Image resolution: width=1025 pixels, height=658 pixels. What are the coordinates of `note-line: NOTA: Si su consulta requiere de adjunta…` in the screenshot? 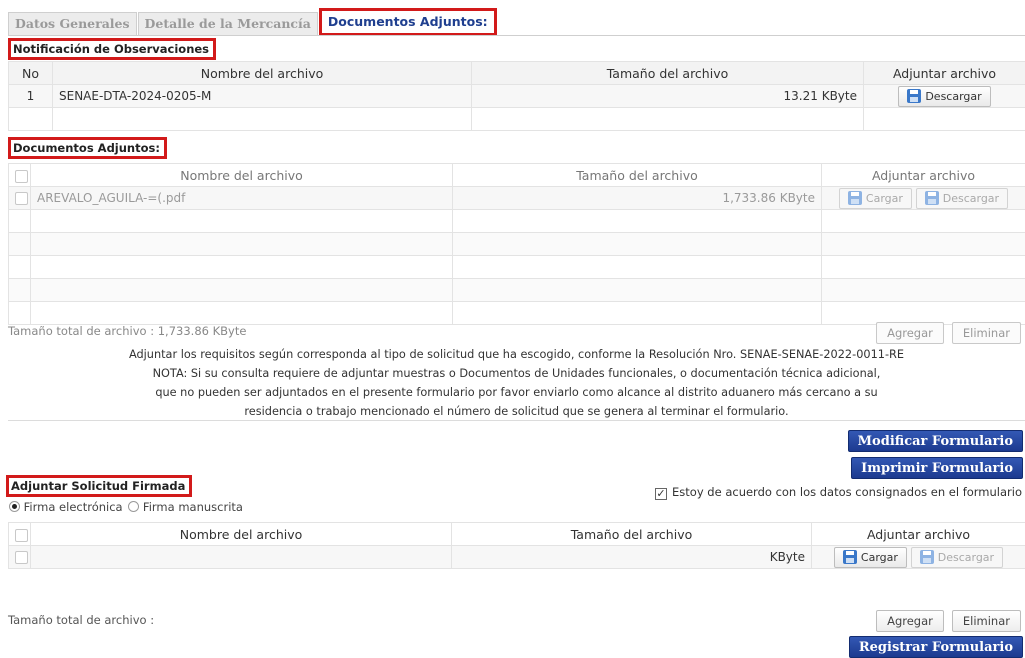 It's located at (516, 373).